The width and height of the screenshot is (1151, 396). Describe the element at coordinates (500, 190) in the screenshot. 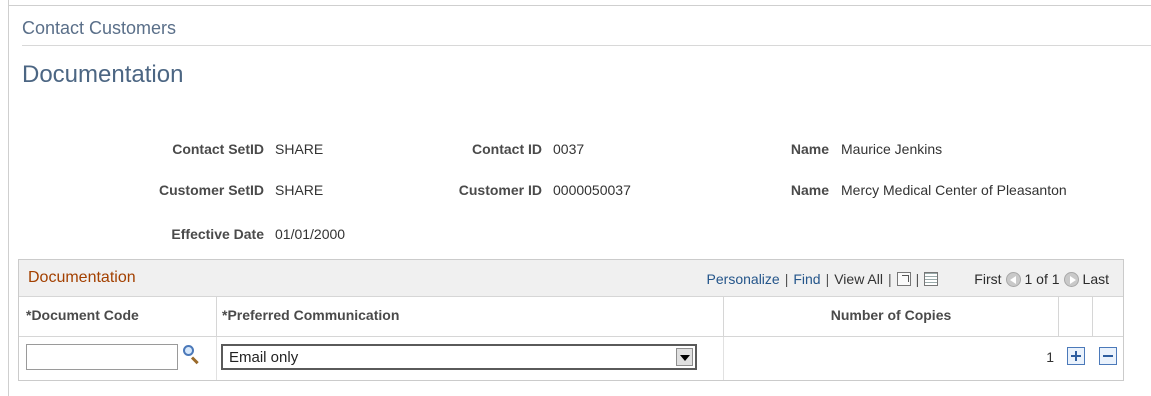

I see `customer-id-label: Customer ID` at that location.